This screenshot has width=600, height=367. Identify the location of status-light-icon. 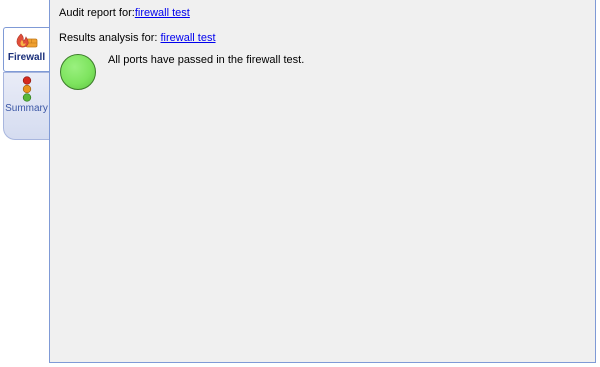
(78, 72).